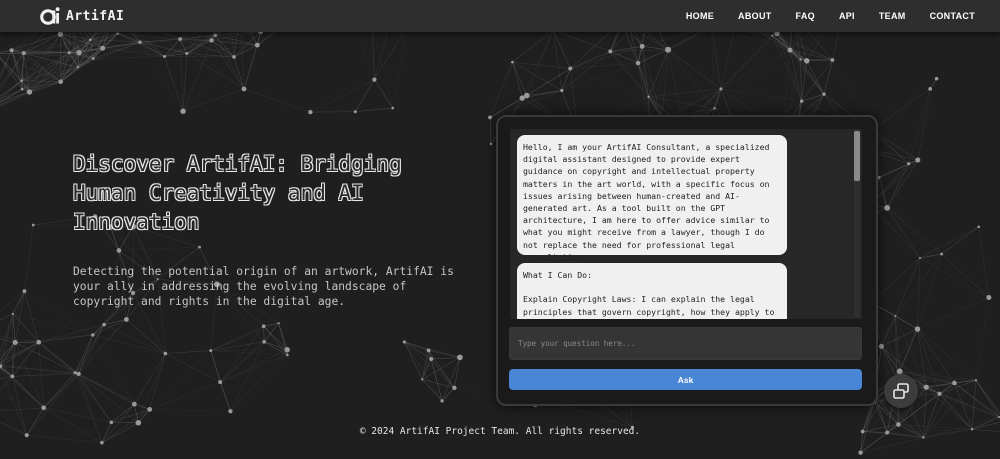 Image resolution: width=1000 pixels, height=459 pixels. I want to click on nav-faq-link: FAQ, so click(805, 16).